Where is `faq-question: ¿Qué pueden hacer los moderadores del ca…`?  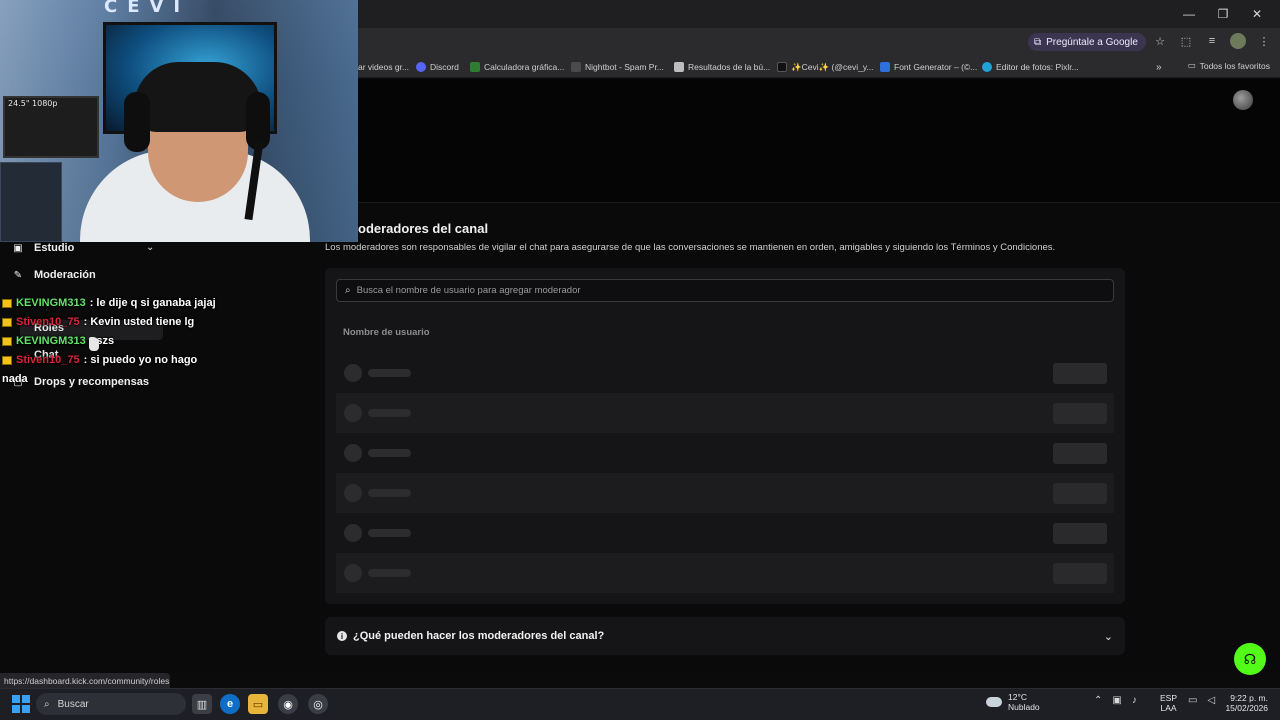
faq-question: ¿Qué pueden hacer los moderadores del ca… is located at coordinates (479, 636).